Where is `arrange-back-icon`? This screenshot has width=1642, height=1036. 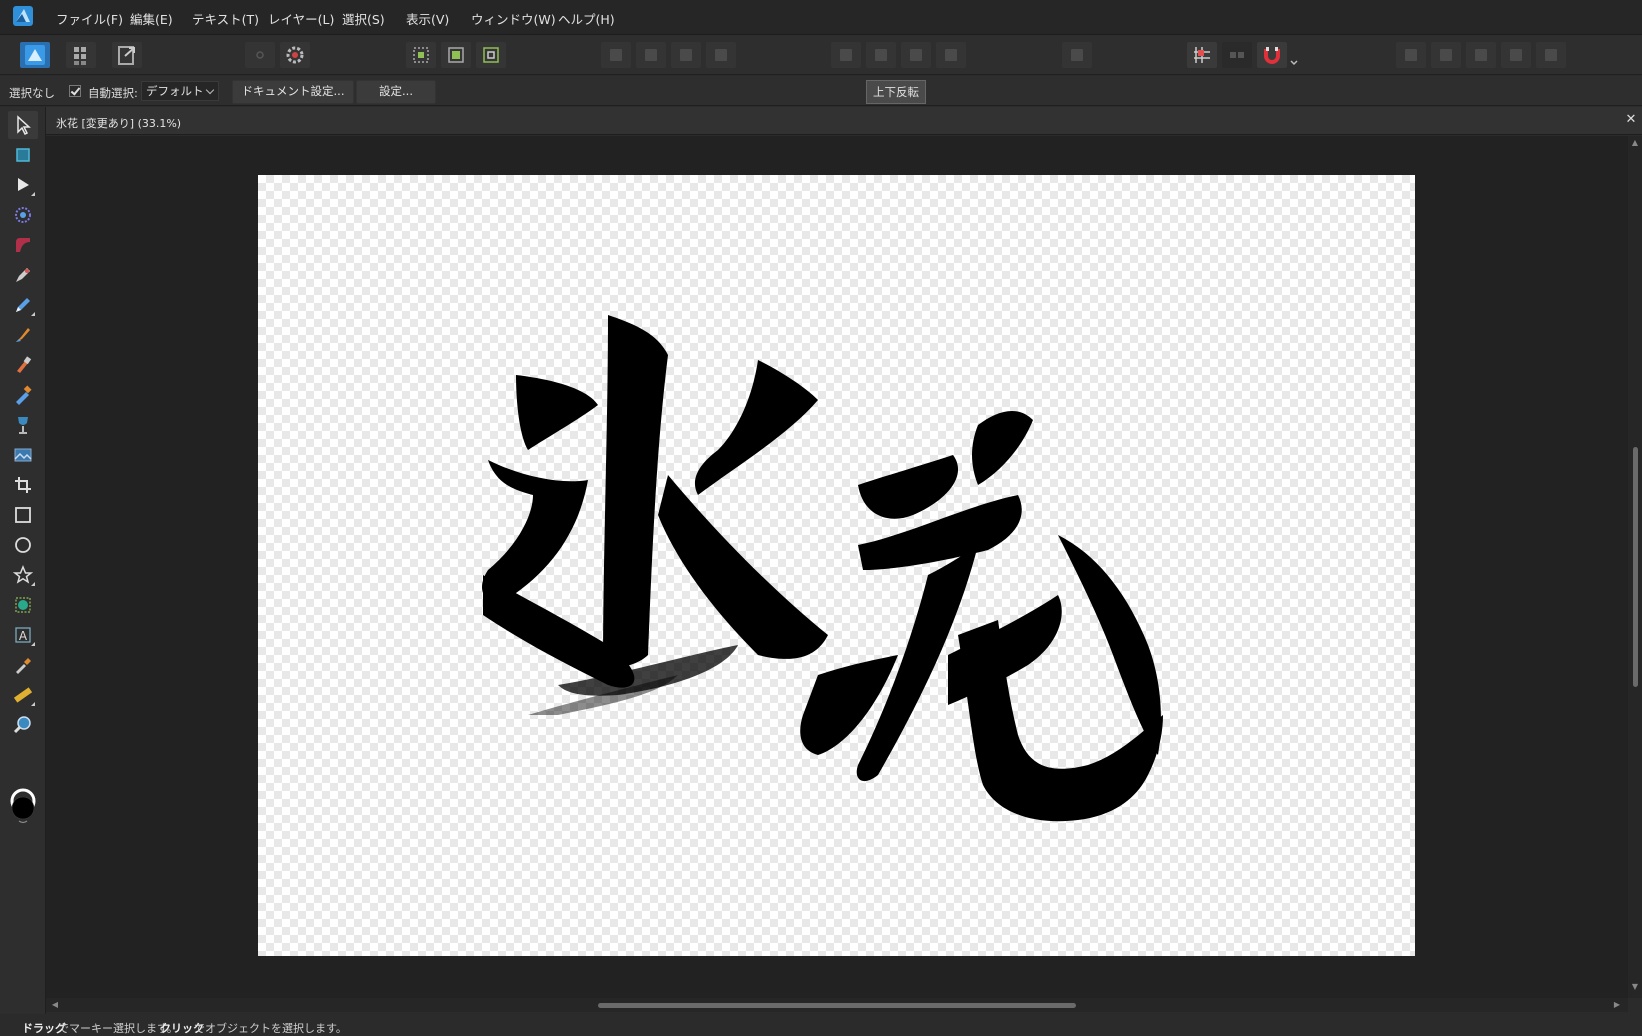 arrange-back-icon is located at coordinates (616, 55).